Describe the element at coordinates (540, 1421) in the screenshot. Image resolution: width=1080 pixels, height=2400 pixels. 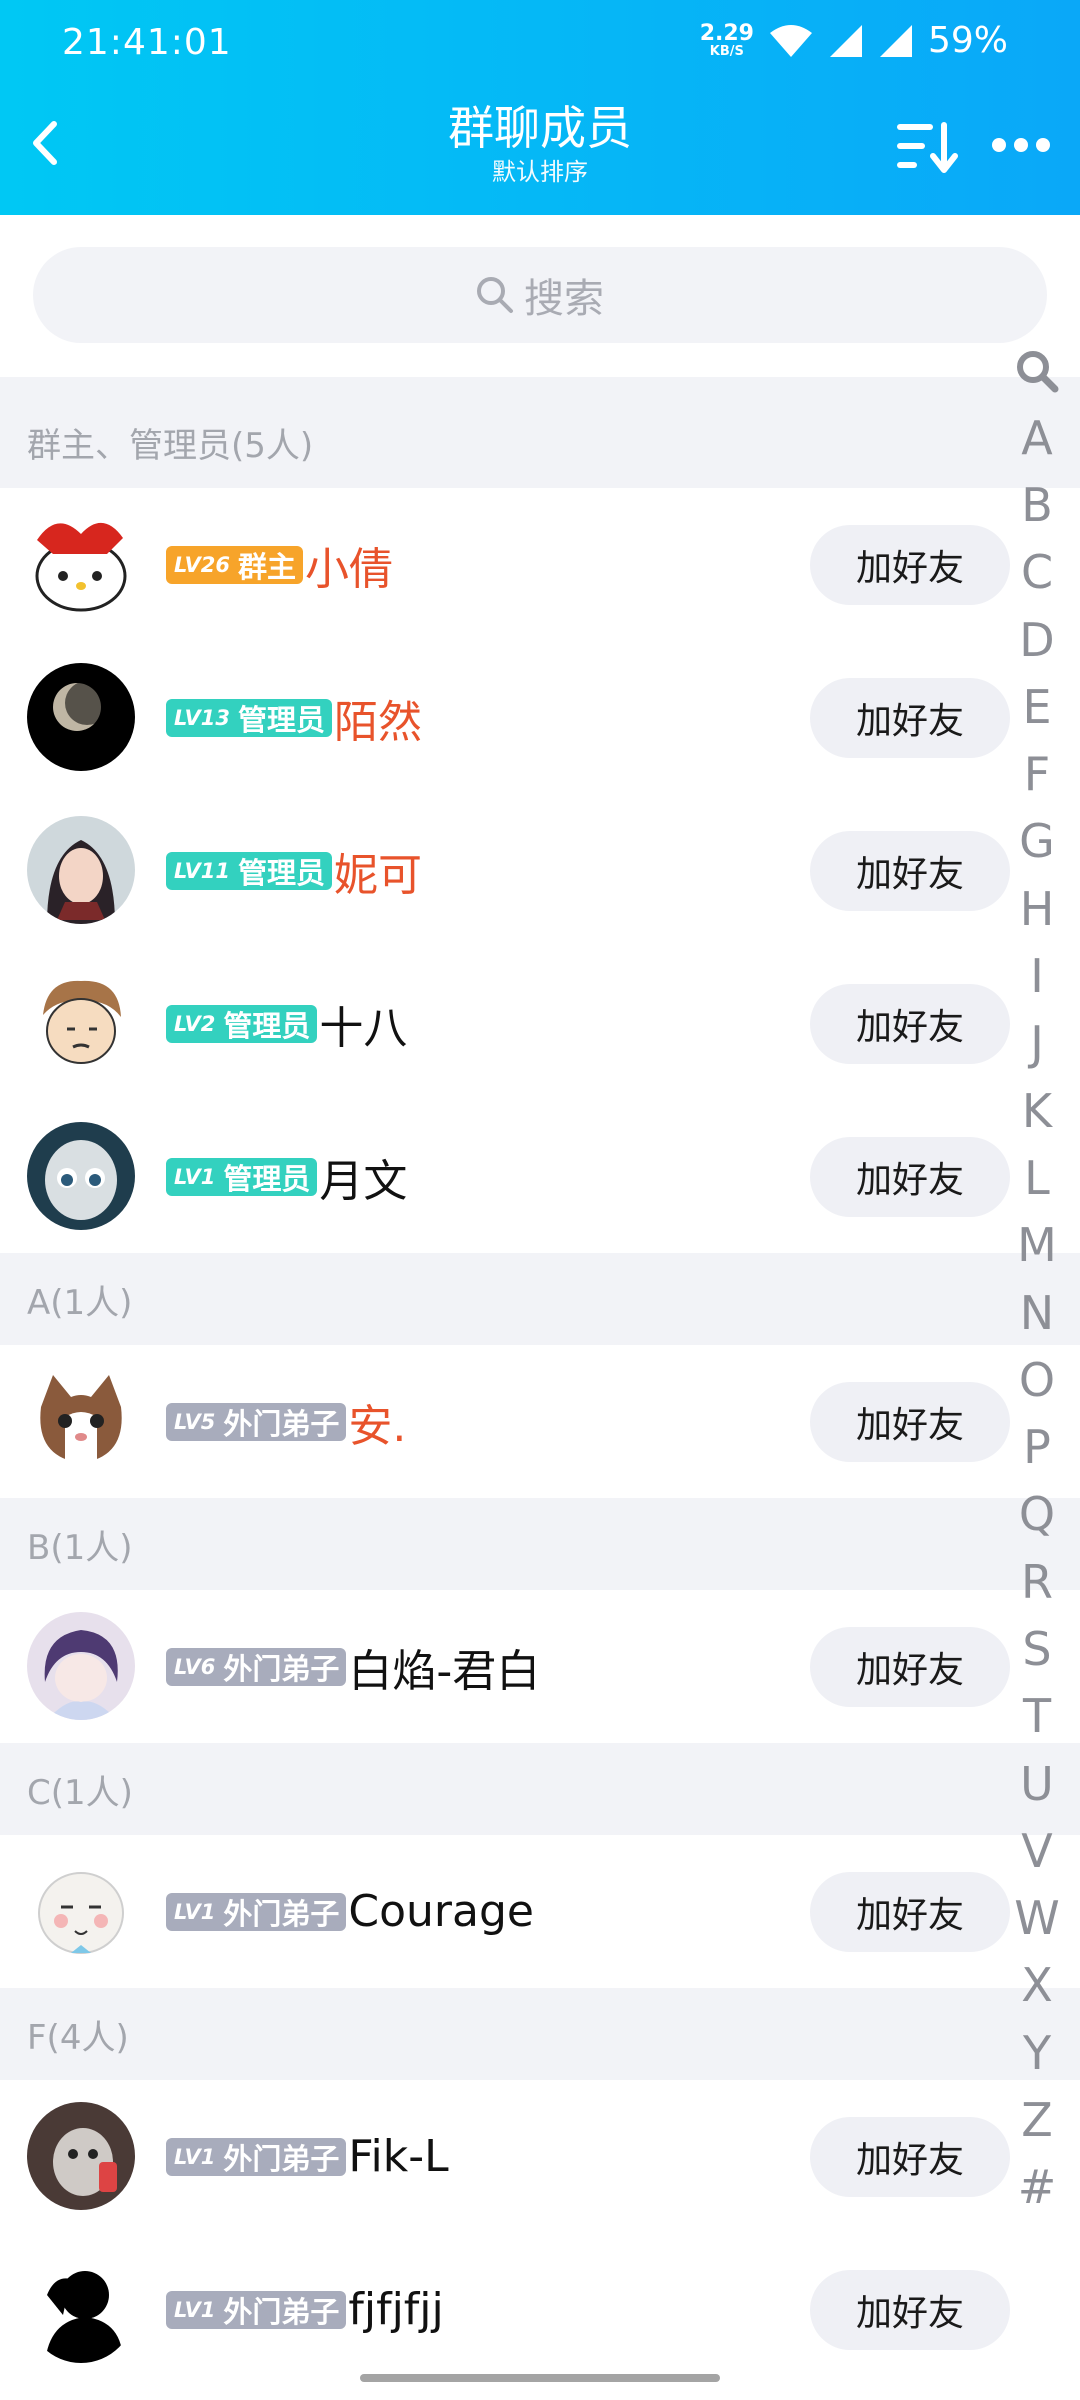
I see `member-row: LV5 外门弟子 安. 加好友` at that location.